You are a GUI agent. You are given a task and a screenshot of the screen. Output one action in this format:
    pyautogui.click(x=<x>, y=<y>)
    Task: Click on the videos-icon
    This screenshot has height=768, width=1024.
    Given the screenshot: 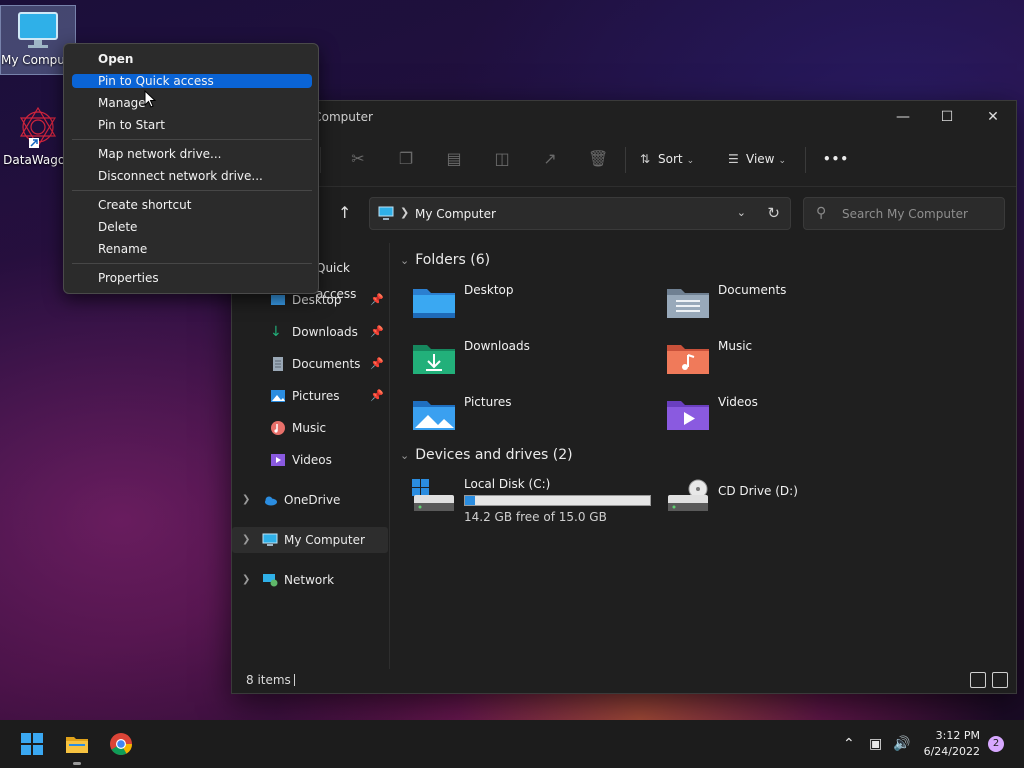 What is the action you would take?
    pyautogui.click(x=688, y=415)
    